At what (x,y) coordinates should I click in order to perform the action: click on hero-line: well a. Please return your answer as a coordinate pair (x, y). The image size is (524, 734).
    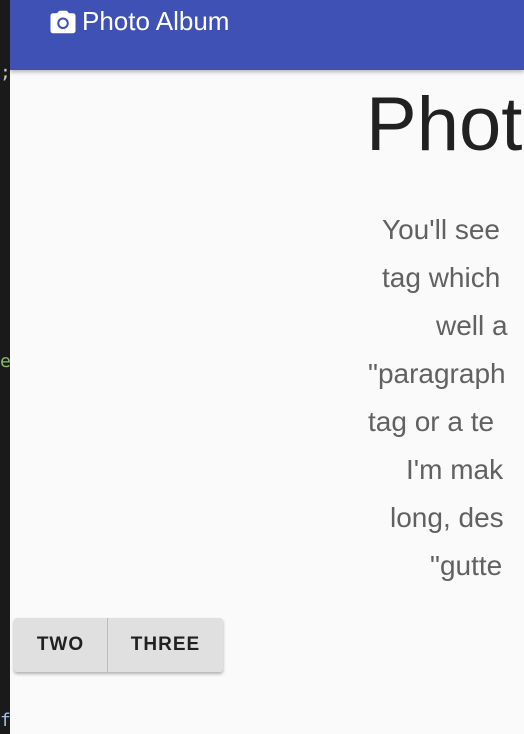
    Looking at the image, I should click on (472, 325).